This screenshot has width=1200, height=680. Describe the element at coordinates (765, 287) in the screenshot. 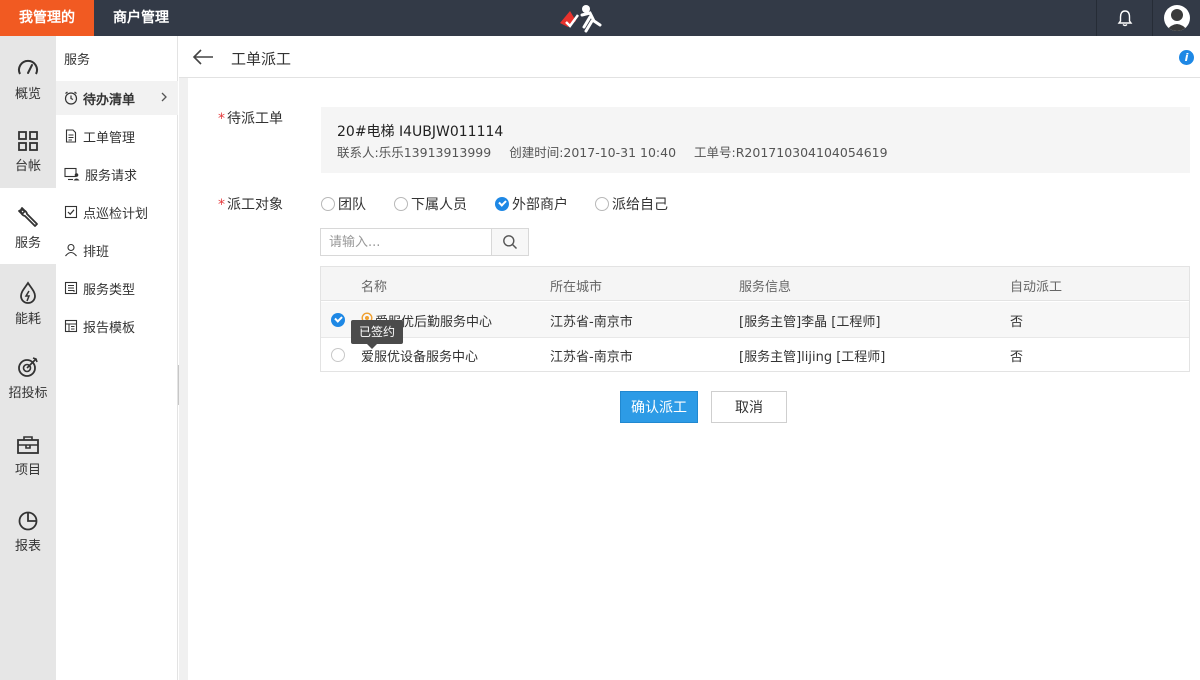

I see `column-header-service-info: 服务信息` at that location.